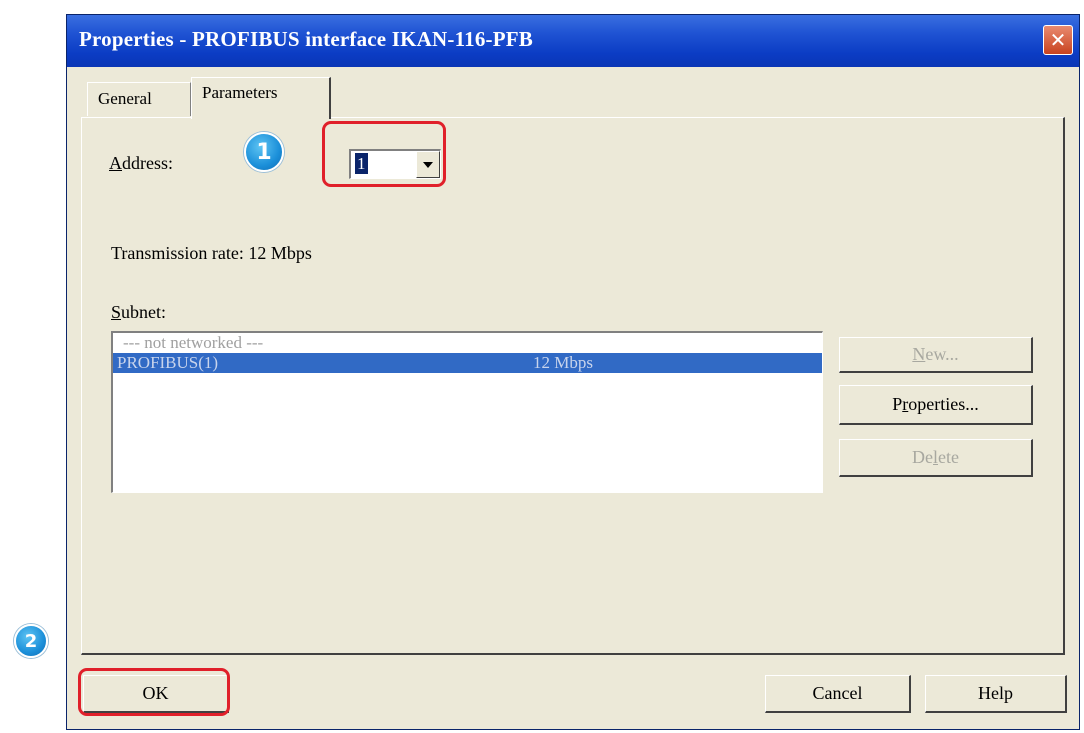  What do you see at coordinates (147, 163) in the screenshot?
I see `address-label-text: ddress:` at bounding box center [147, 163].